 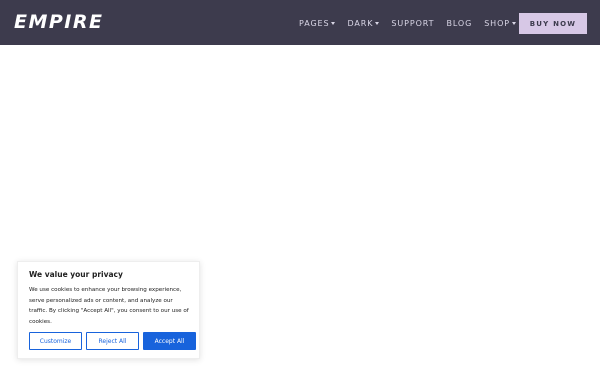 What do you see at coordinates (314, 23) in the screenshot?
I see `nav-item-label: PAGES` at bounding box center [314, 23].